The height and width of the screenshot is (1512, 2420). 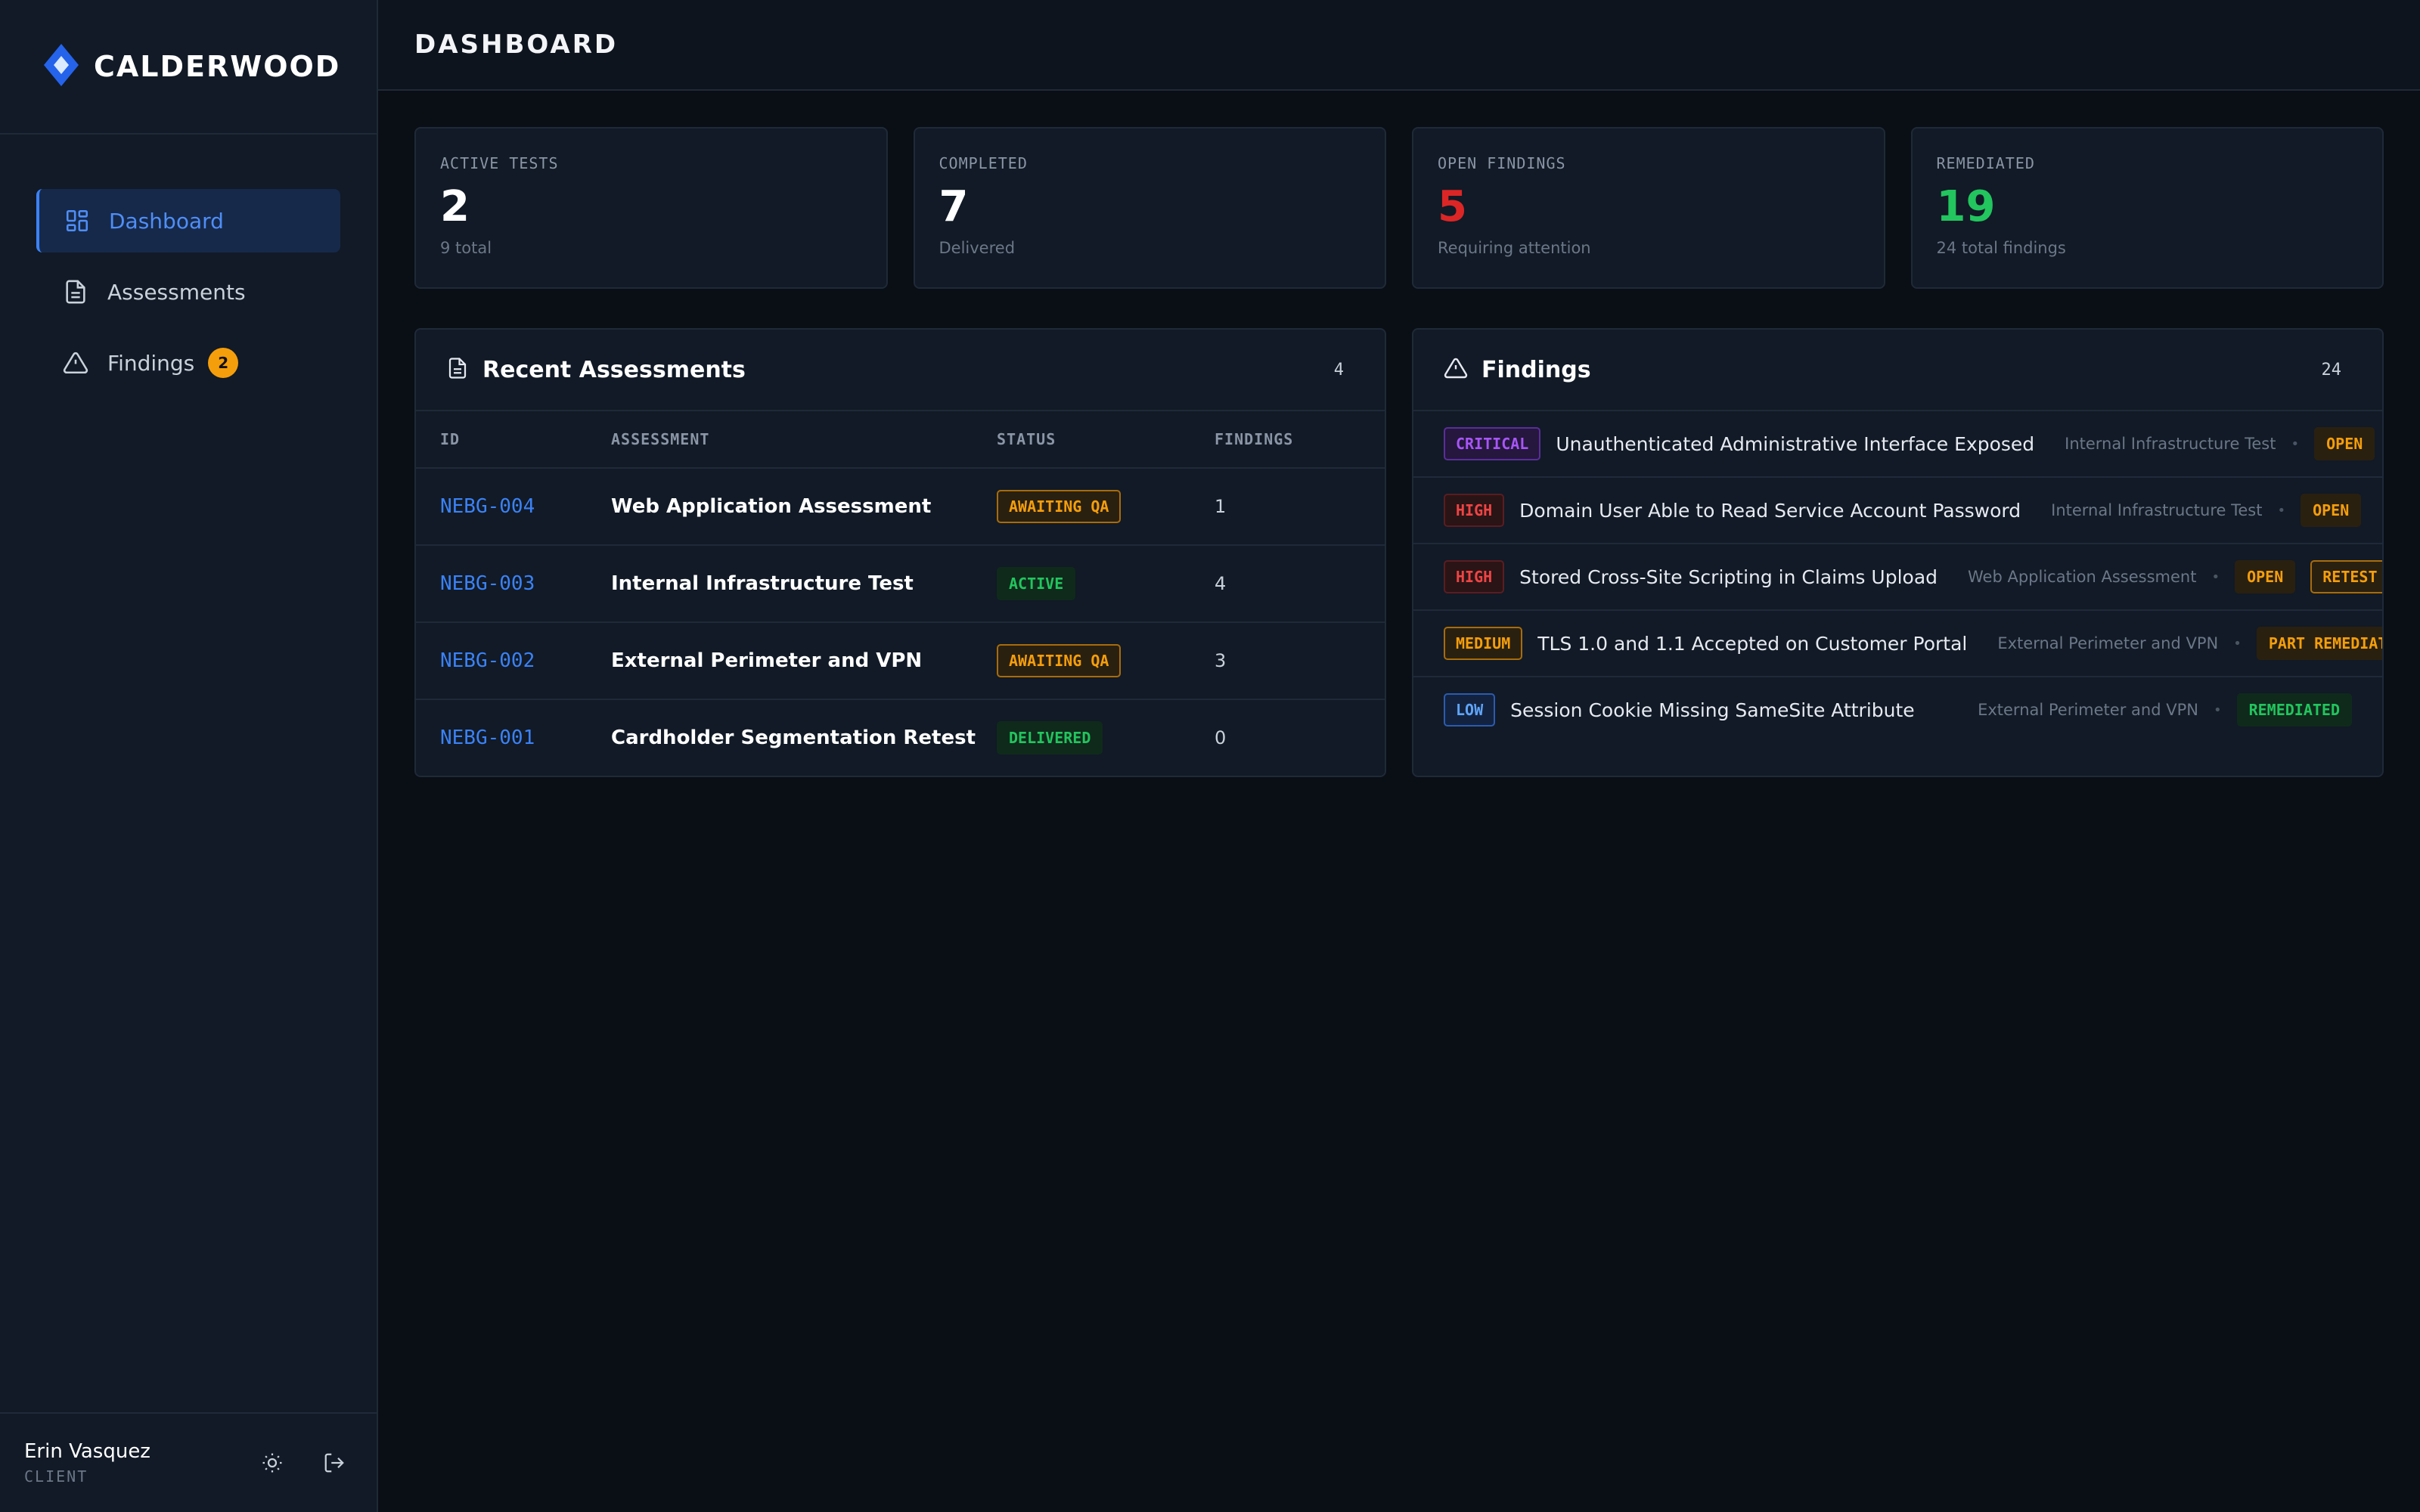 I want to click on page-title: DASHBOARD, so click(x=516, y=44).